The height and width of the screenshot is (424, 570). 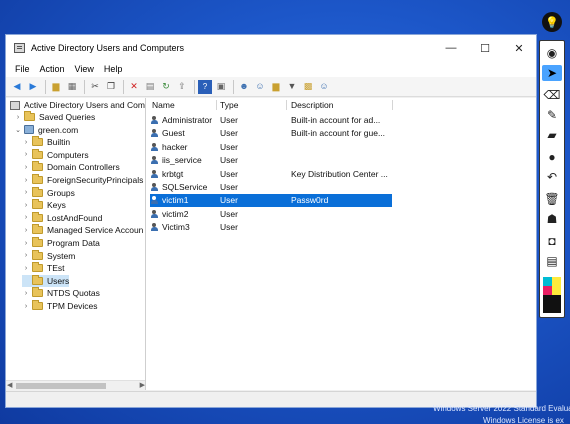 What do you see at coordinates (46, 130) in the screenshot?
I see `tree-node: ⌄ green.com` at bounding box center [46, 130].